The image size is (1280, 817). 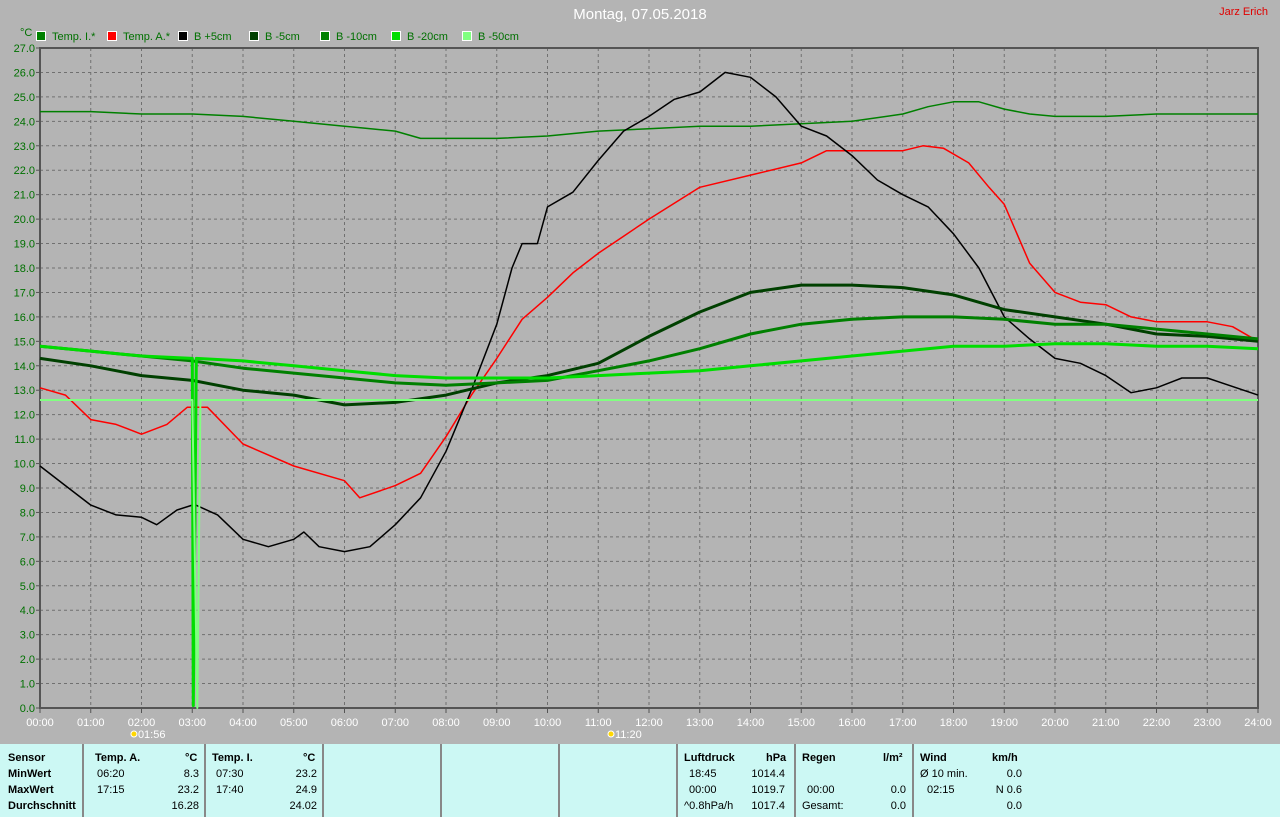 I want to click on temp-a-min-time: 06:20, so click(x=111, y=774).